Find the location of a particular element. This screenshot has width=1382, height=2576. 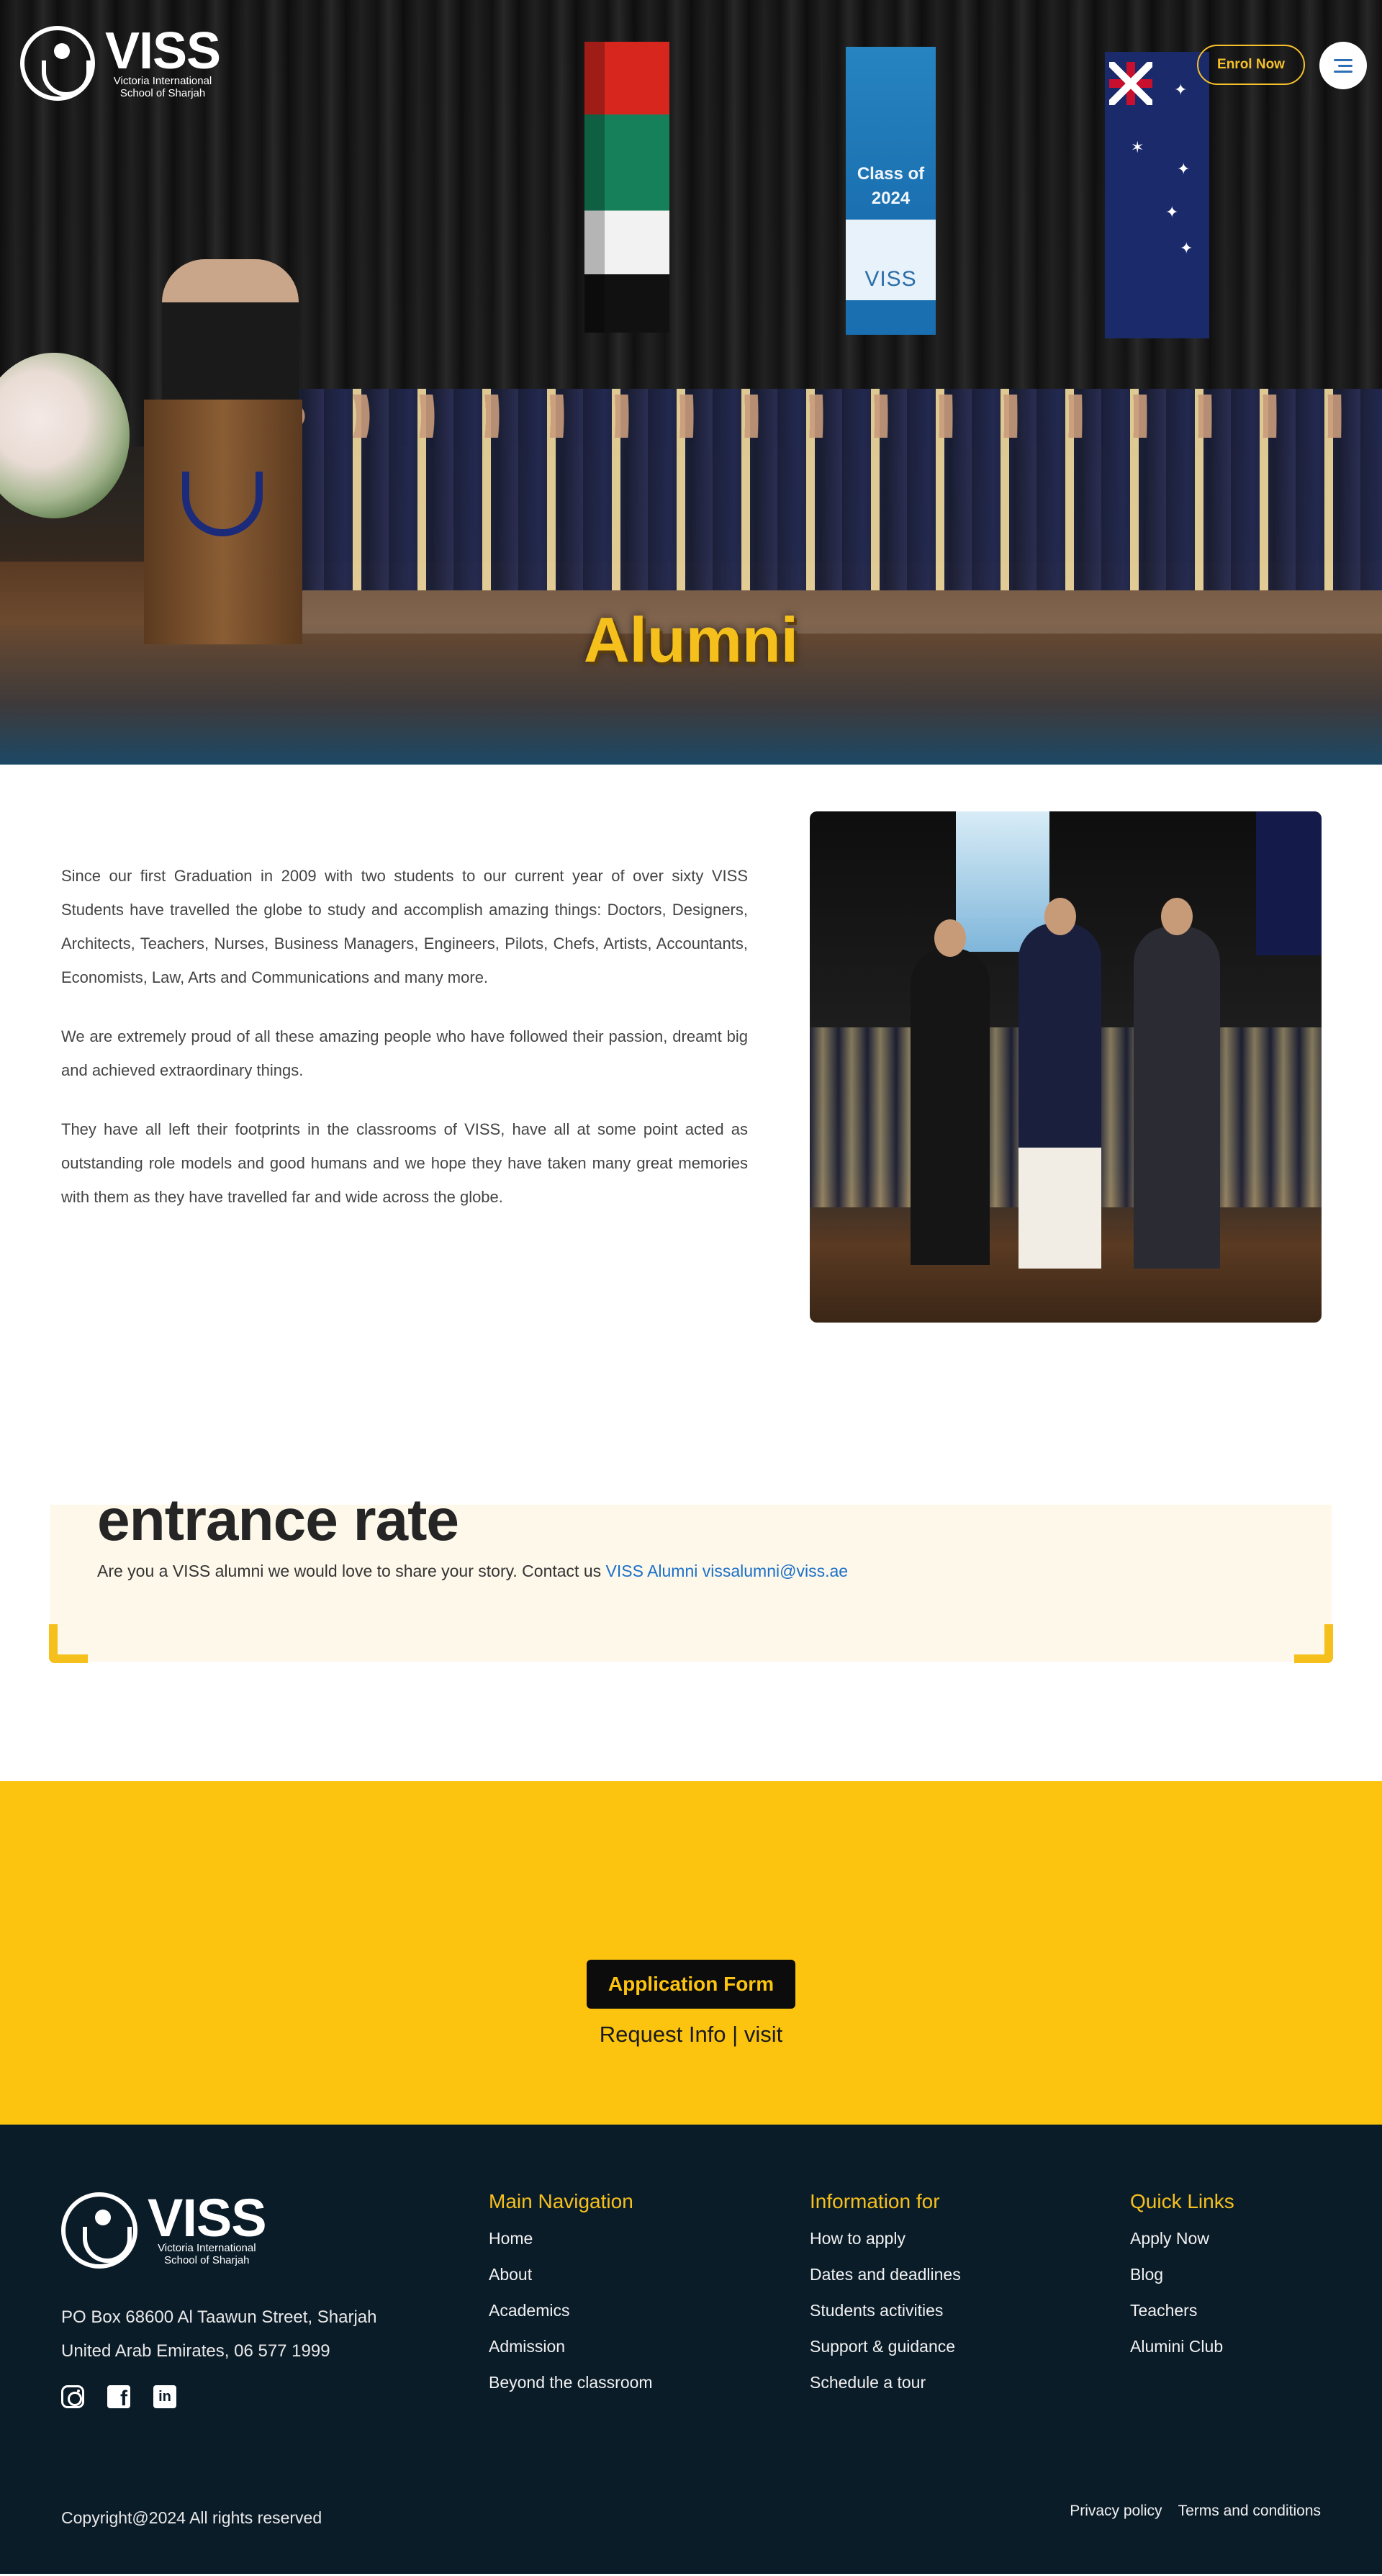

footer-link-teachers: Teachers is located at coordinates (1182, 2310).